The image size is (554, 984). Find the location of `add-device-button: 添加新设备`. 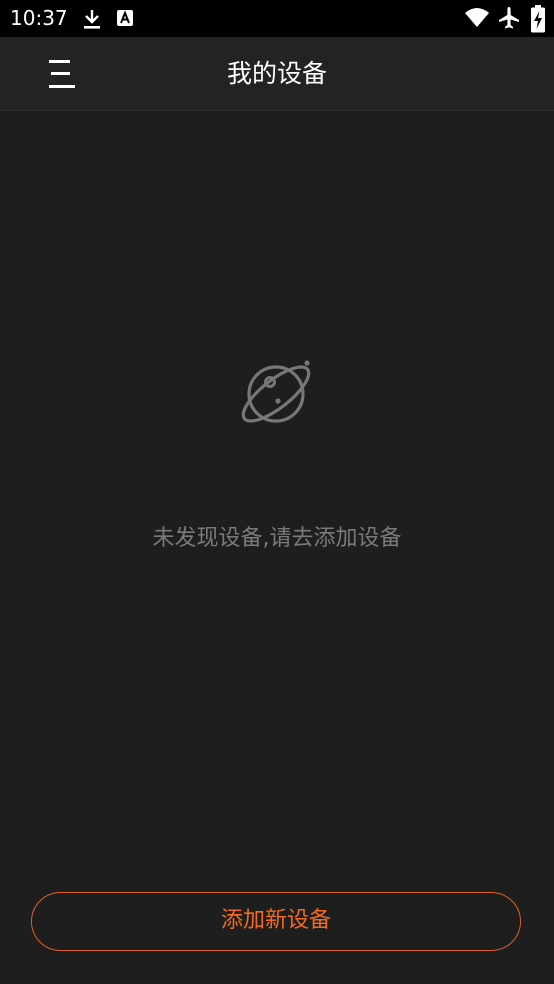

add-device-button: 添加新设备 is located at coordinates (276, 921).